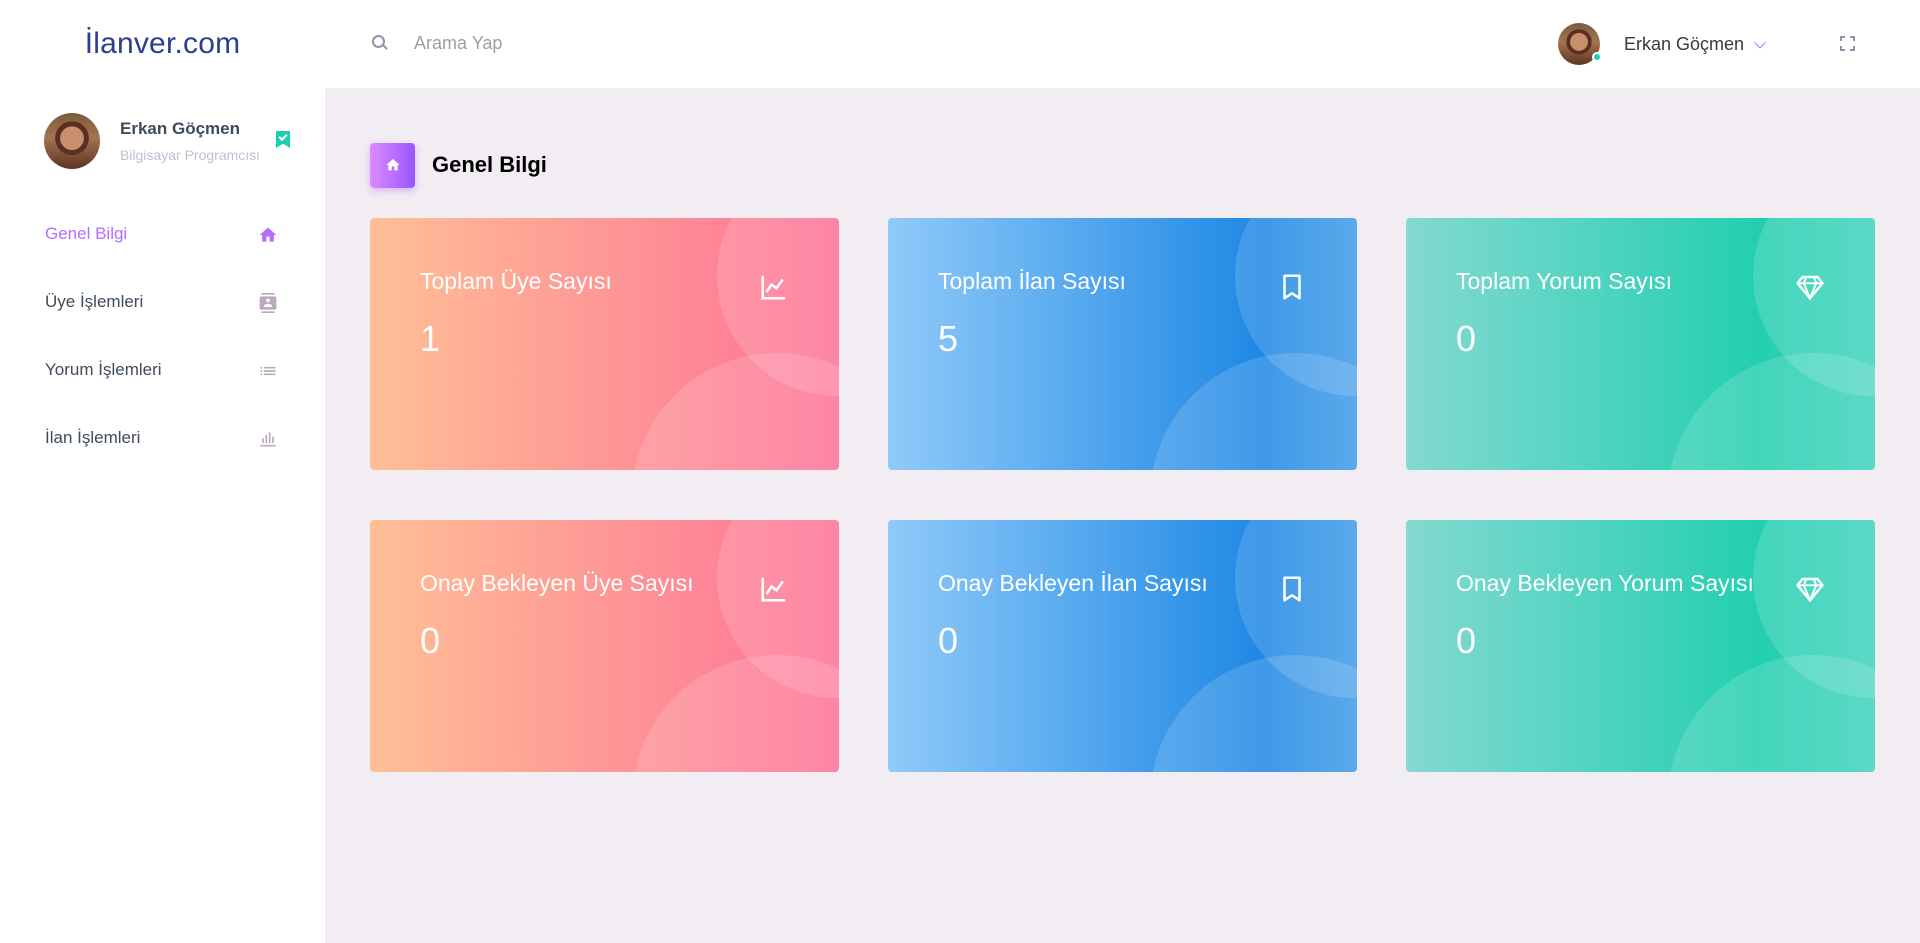 The width and height of the screenshot is (1920, 943). Describe the element at coordinates (72, 141) in the screenshot. I see `sidebar-avatar` at that location.